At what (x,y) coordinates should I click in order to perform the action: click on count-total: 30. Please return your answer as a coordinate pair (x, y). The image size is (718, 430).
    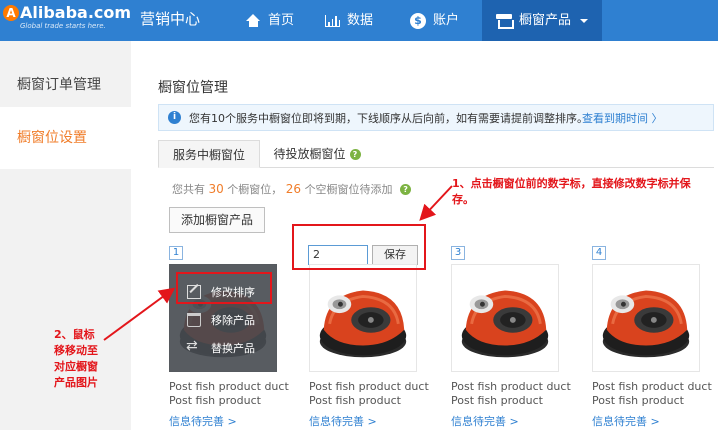
    Looking at the image, I should click on (216, 189).